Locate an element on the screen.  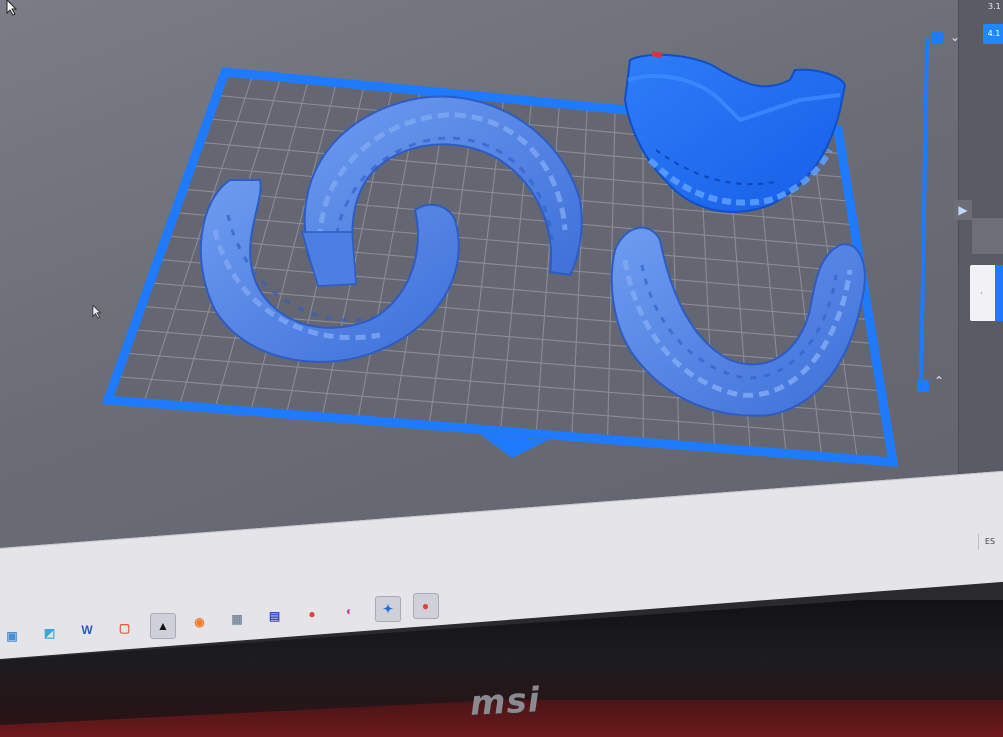
word-app-icon: W is located at coordinates (87, 630).